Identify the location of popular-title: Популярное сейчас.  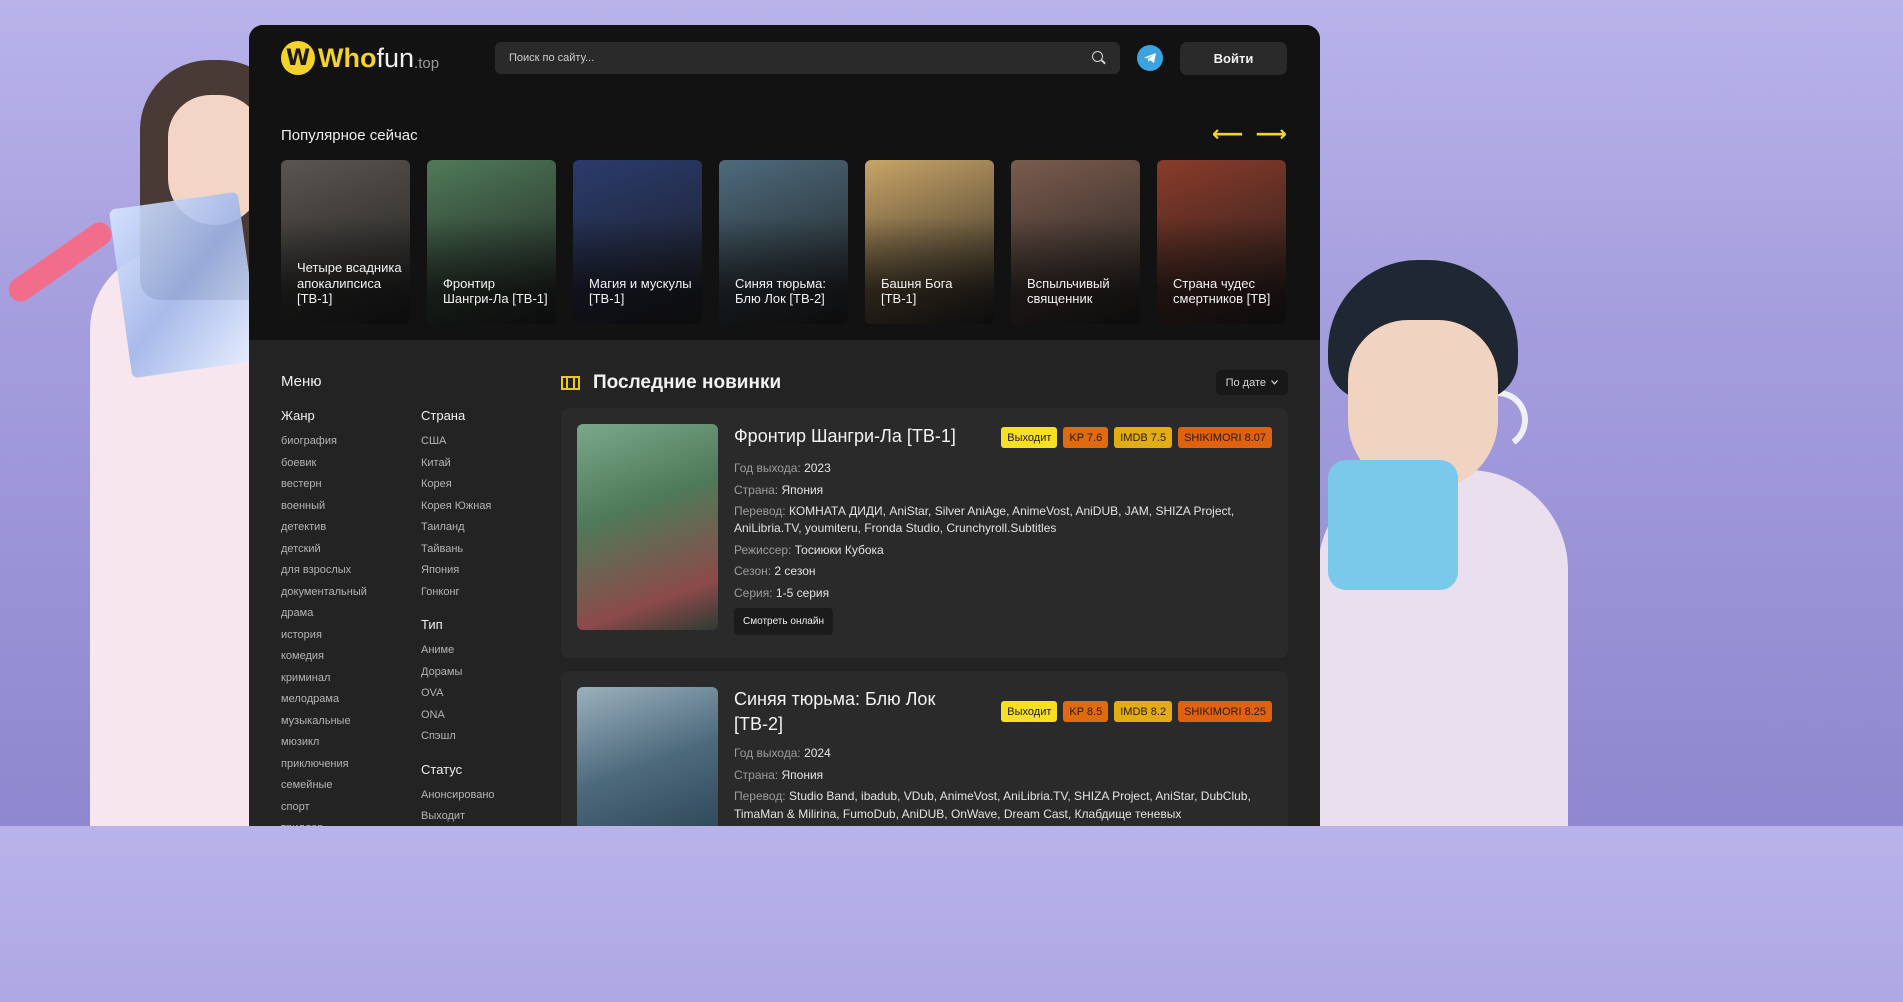
(349, 135).